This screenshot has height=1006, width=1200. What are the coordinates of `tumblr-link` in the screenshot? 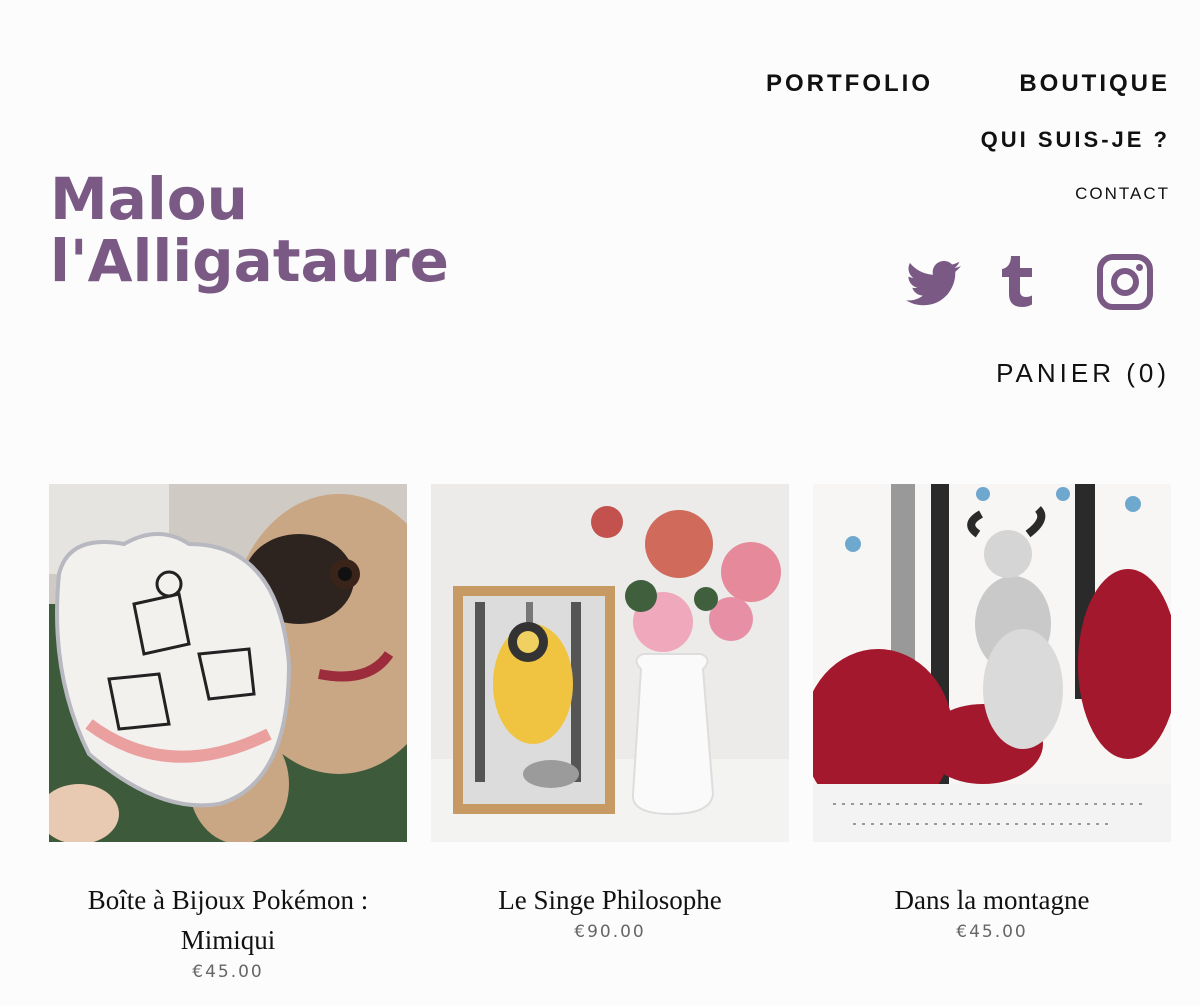 It's located at (1020, 282).